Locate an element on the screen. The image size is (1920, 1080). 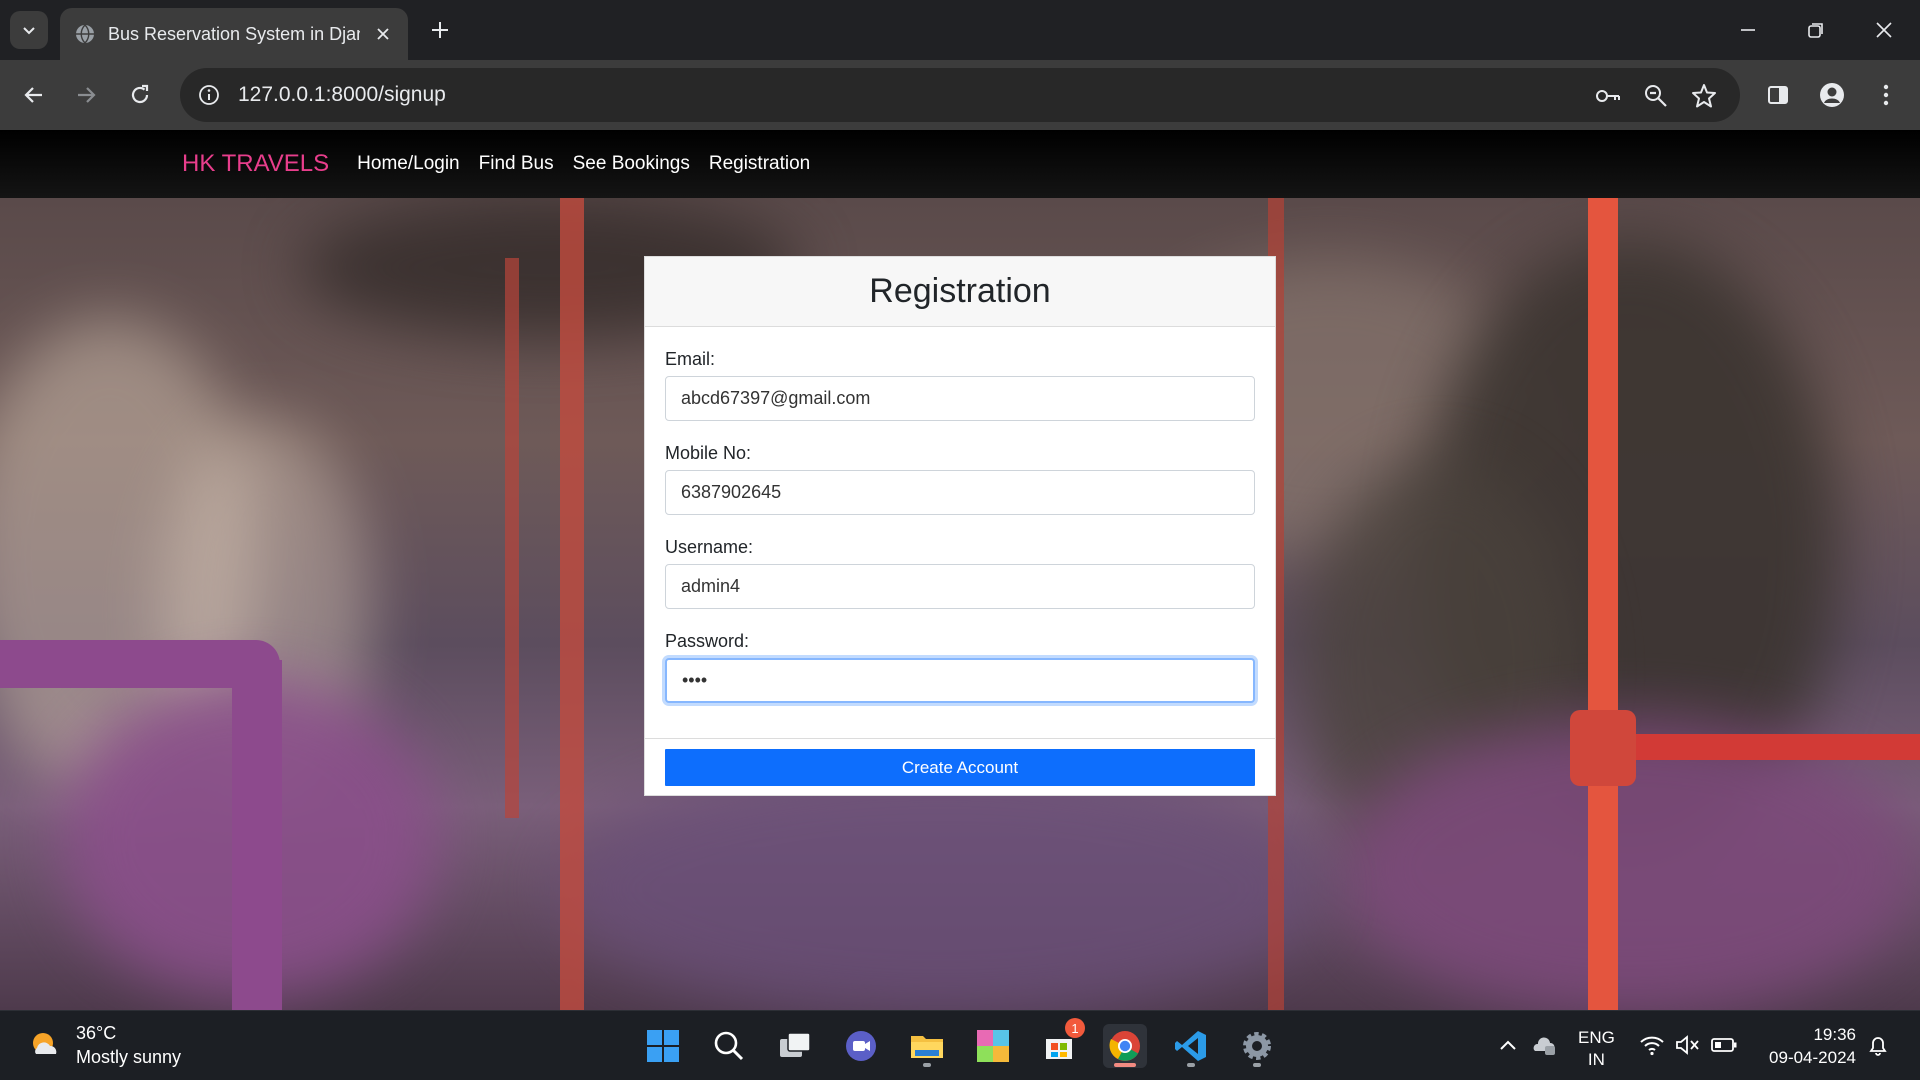
start-button is located at coordinates (663, 1046).